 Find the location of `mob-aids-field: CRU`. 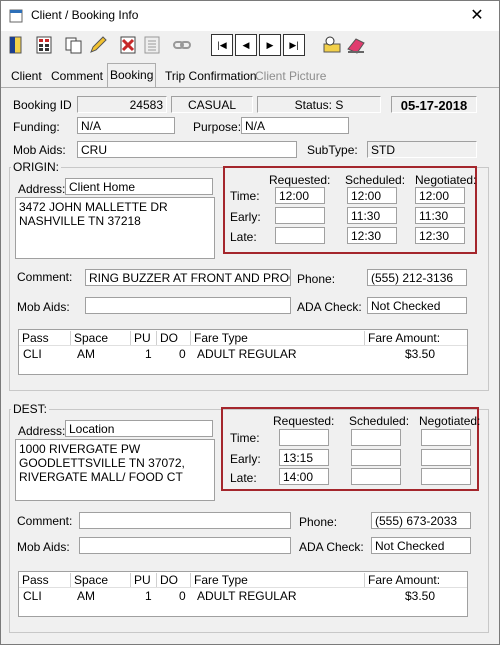

mob-aids-field: CRU is located at coordinates (187, 149).